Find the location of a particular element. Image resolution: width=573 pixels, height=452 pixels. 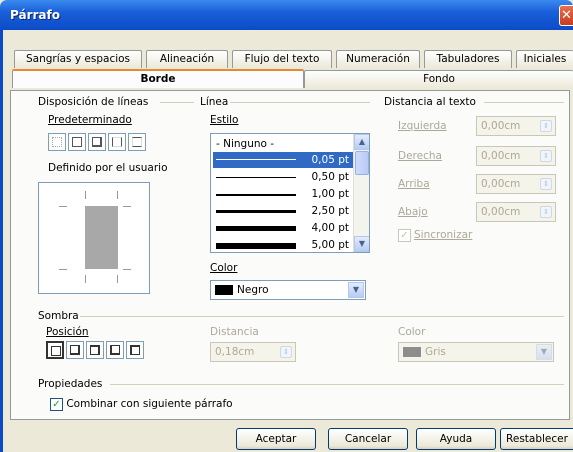

cancel-button: Cancelar is located at coordinates (368, 439).